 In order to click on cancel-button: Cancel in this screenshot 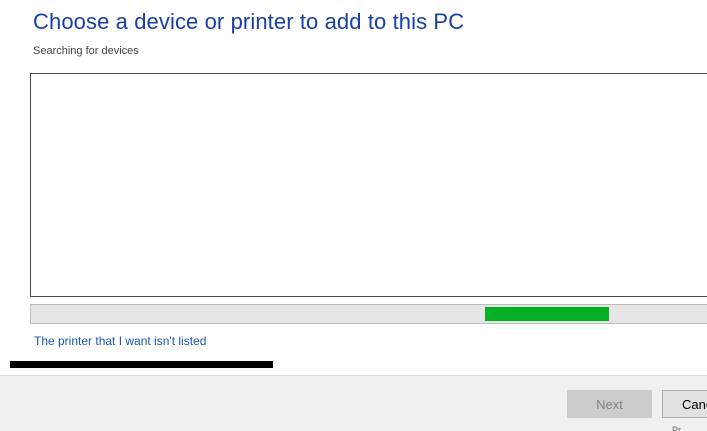, I will do `click(684, 404)`.